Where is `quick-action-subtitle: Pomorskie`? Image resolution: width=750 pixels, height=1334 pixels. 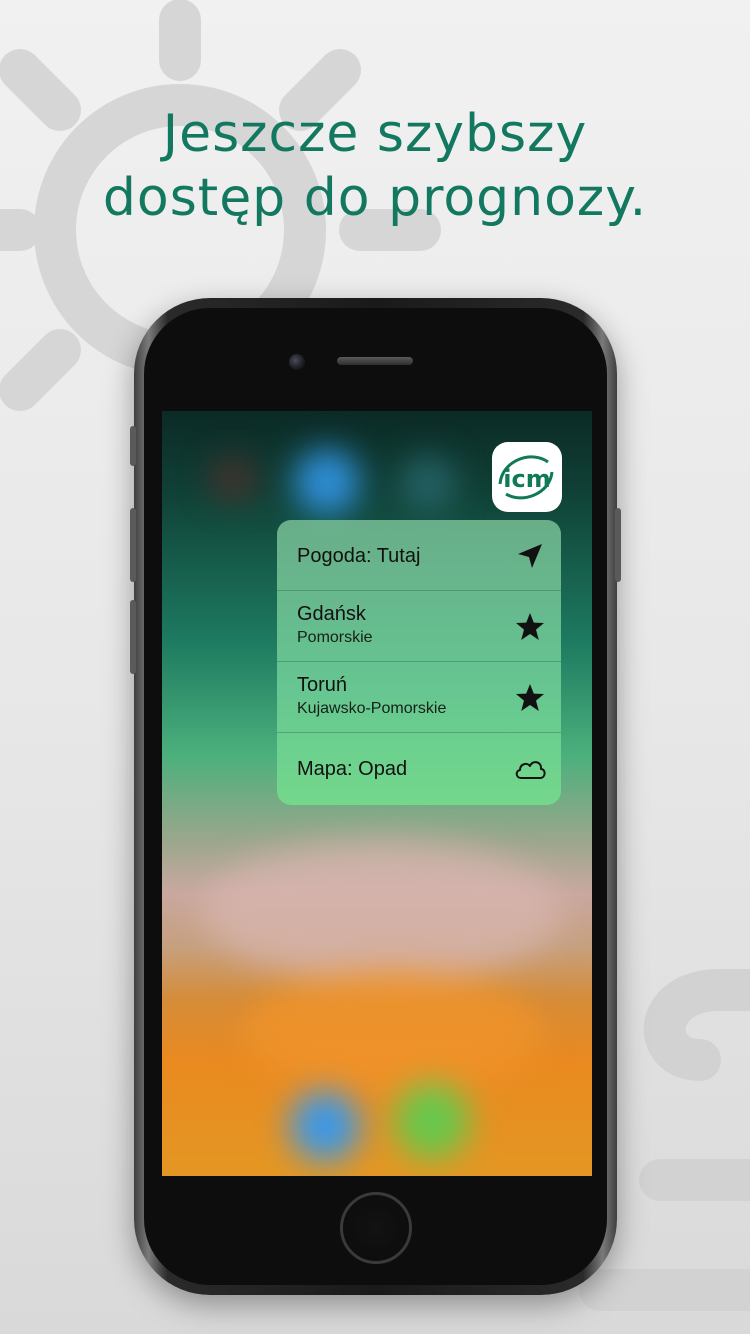 quick-action-subtitle: Pomorskie is located at coordinates (335, 637).